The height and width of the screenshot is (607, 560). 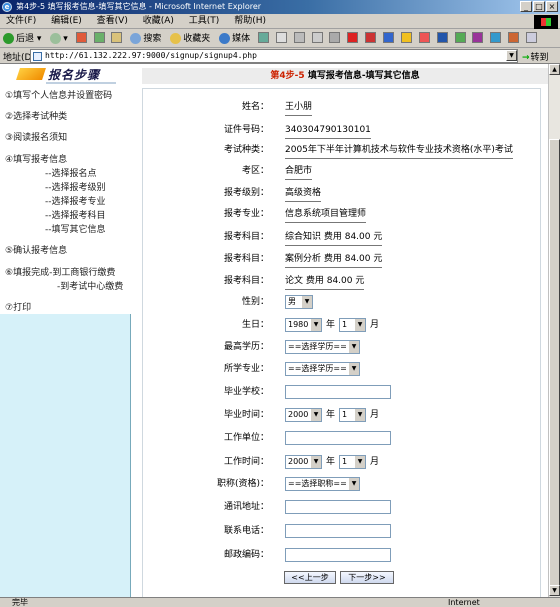 What do you see at coordinates (281, 37) in the screenshot?
I see `mail-icon` at bounding box center [281, 37].